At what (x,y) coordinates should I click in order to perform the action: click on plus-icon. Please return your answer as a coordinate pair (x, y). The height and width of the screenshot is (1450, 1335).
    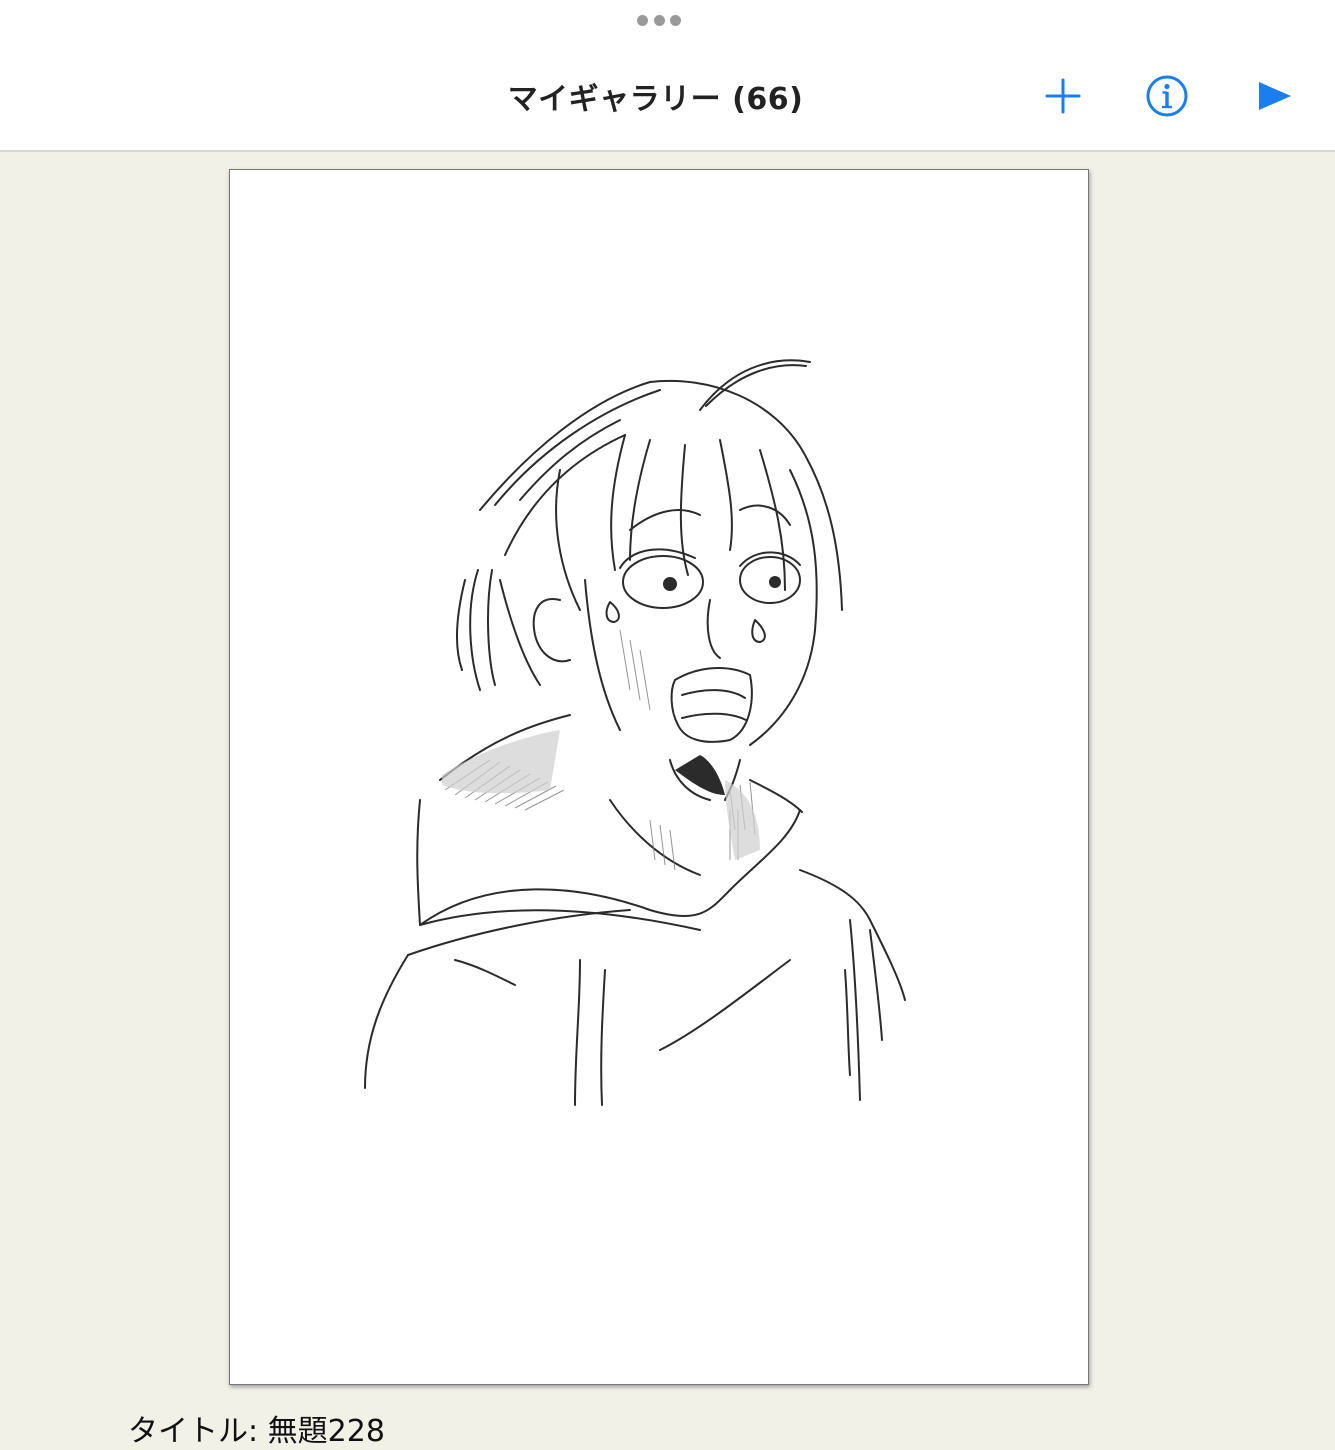
    Looking at the image, I should click on (1063, 96).